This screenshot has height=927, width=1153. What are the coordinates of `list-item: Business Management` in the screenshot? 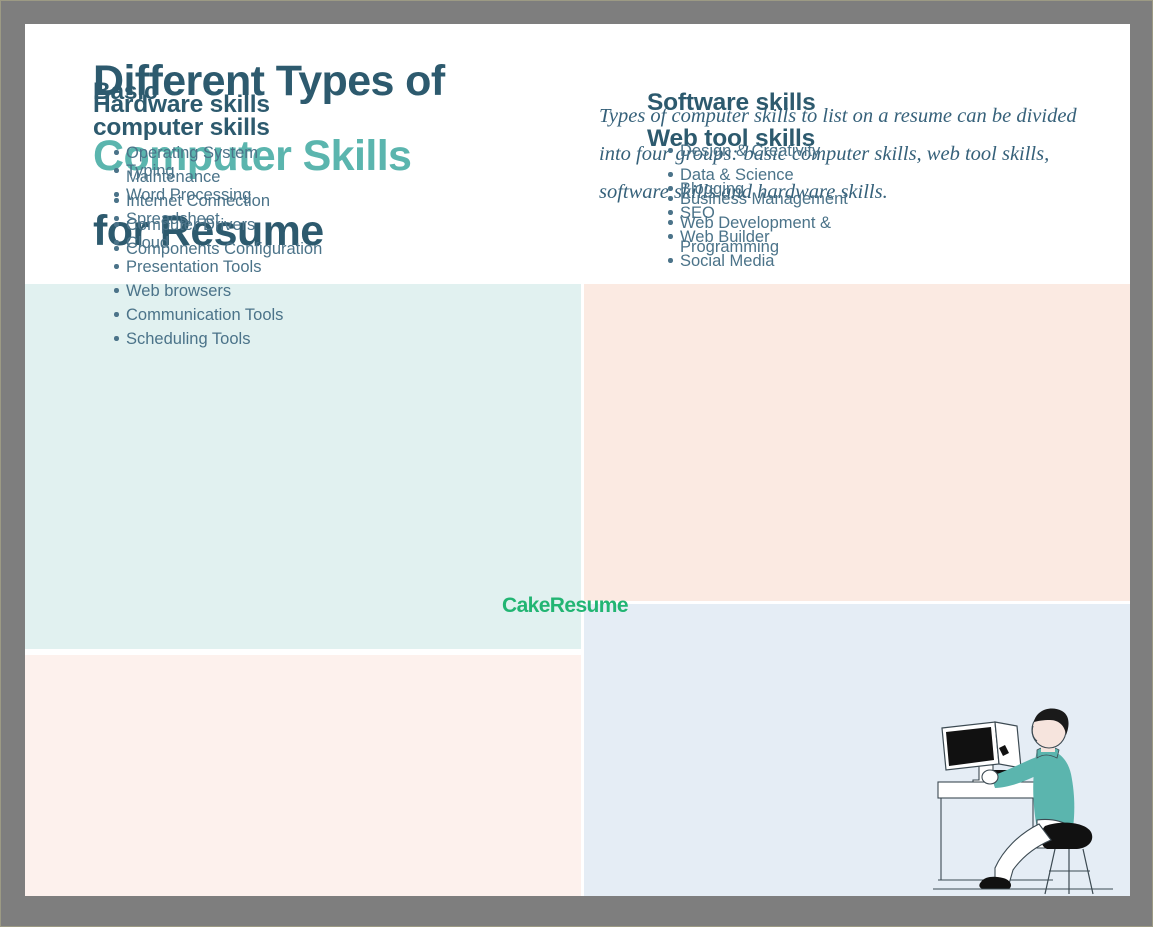 It's located at (796, 199).